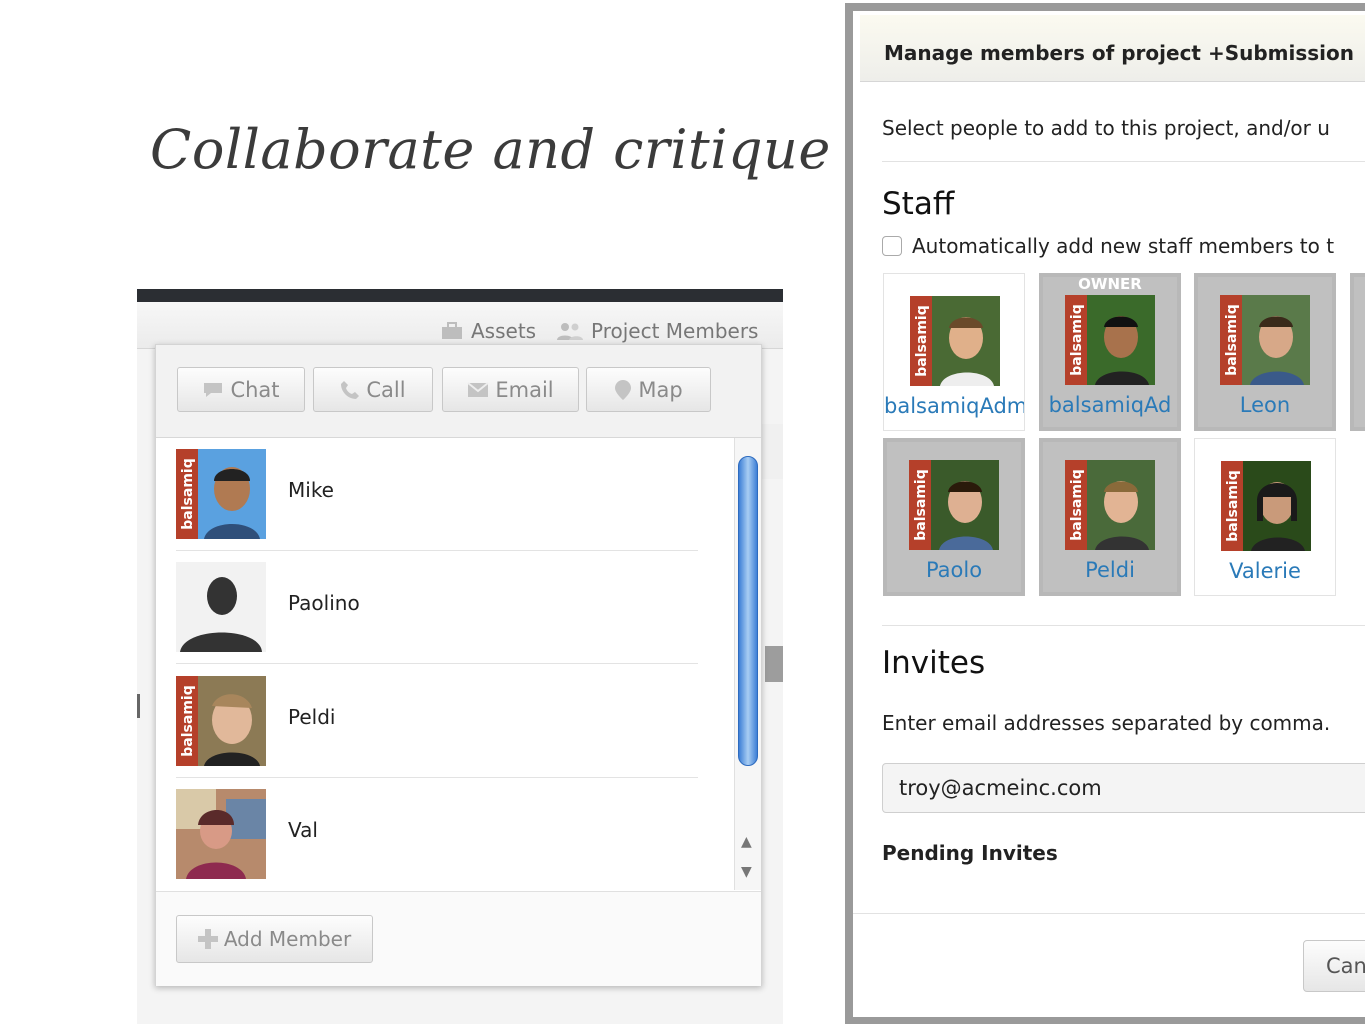  I want to click on cancel-button: Can, so click(1334, 966).